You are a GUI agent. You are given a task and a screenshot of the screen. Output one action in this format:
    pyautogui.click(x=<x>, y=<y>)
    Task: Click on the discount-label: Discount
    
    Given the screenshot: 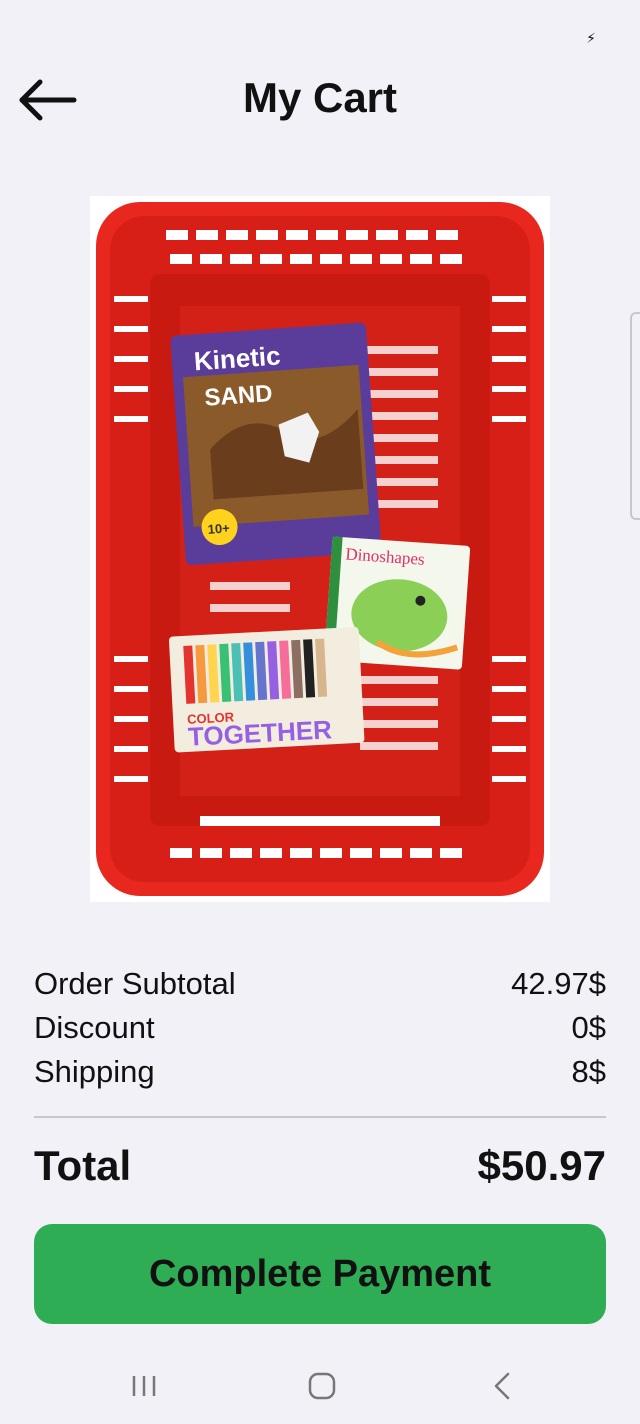 What is the action you would take?
    pyautogui.click(x=94, y=1027)
    